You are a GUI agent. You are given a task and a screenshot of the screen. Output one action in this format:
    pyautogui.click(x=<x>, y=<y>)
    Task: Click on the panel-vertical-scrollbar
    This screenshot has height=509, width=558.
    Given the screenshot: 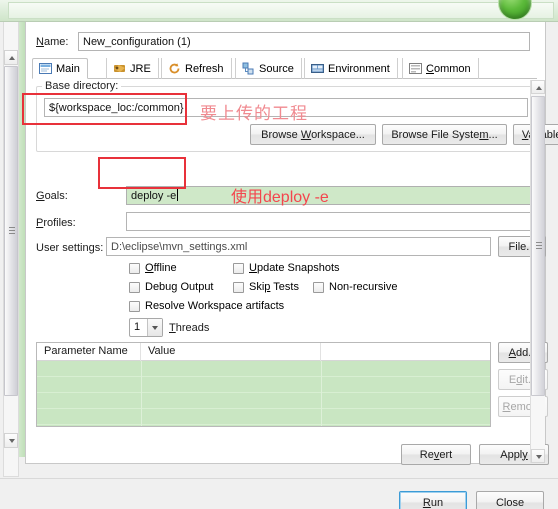 What is the action you would take?
    pyautogui.click(x=537, y=271)
    